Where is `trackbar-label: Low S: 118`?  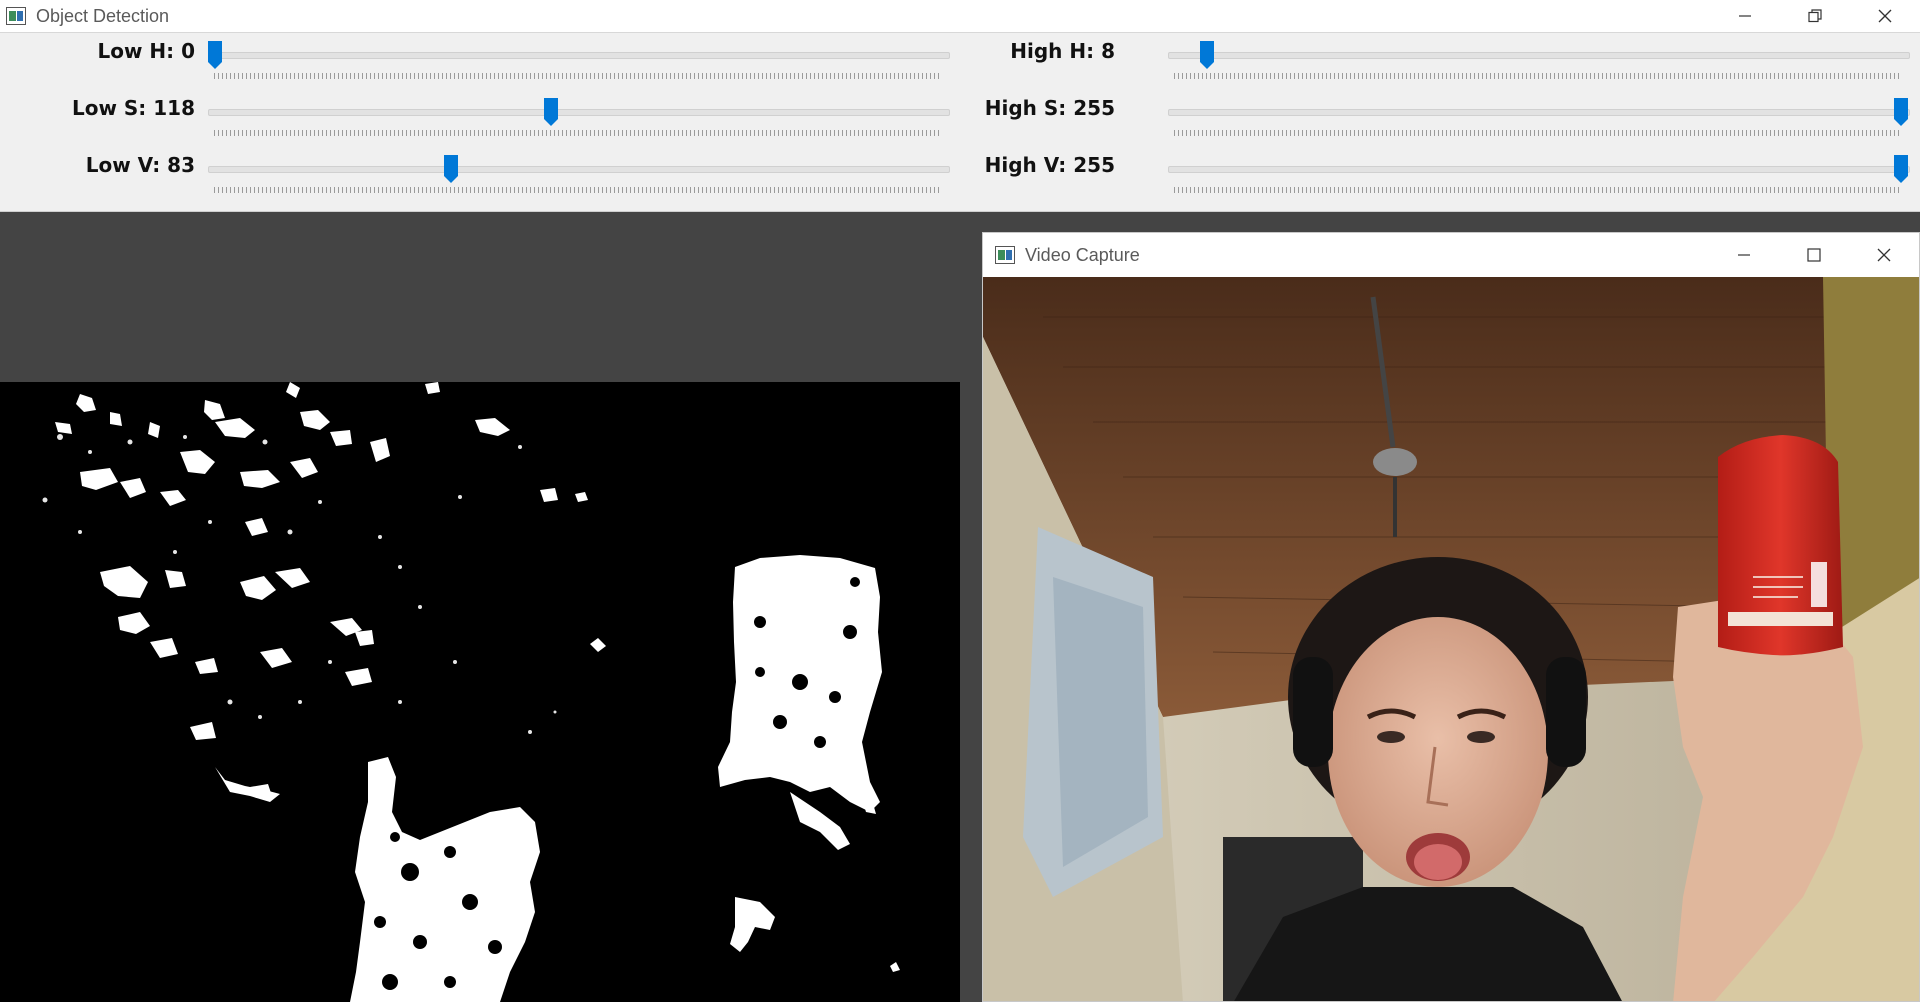
trackbar-label: Low S: 118 is located at coordinates (133, 108).